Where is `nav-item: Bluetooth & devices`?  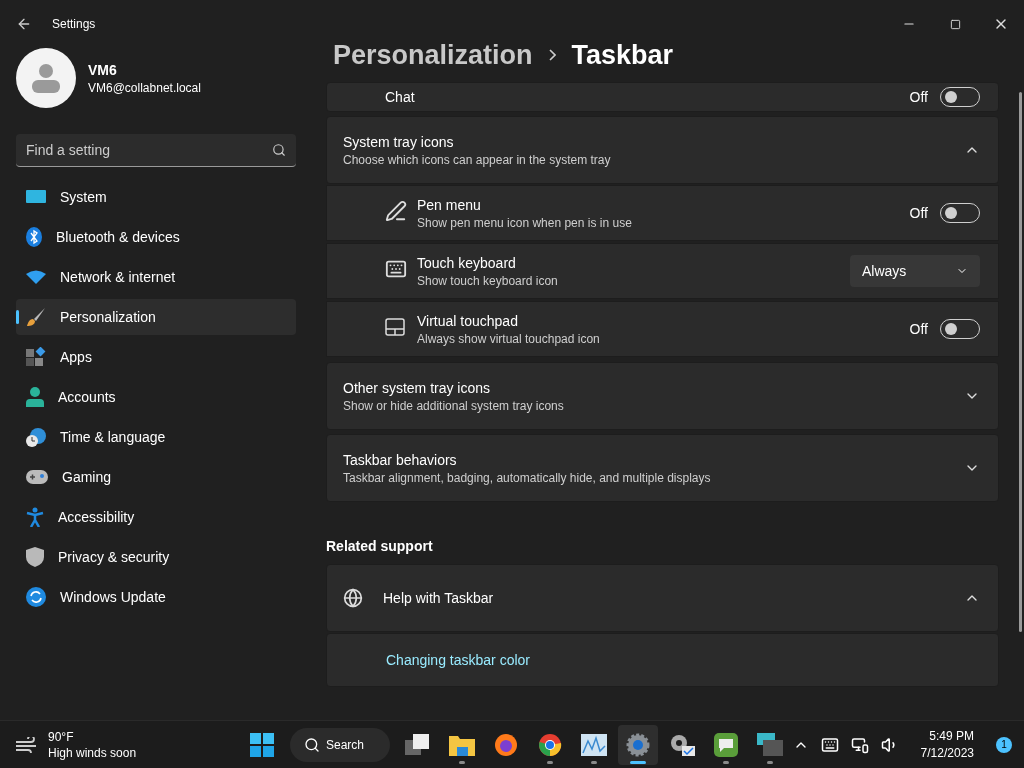
nav-item: Bluetooth & devices is located at coordinates (156, 237).